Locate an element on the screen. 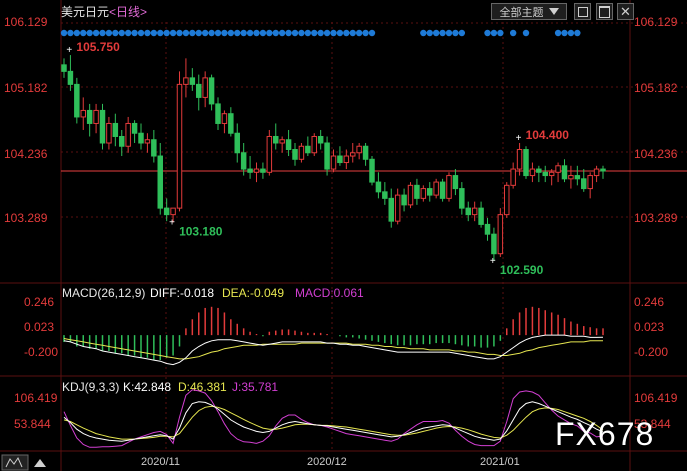 Image resolution: width=687 pixels, height=471 pixels. macd-tick-left: 0.023 is located at coordinates (39, 327).